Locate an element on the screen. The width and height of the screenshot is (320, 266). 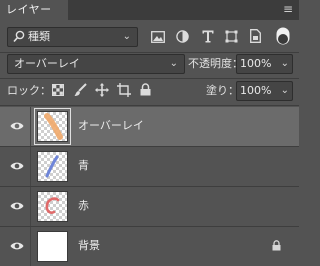
layer-name: オーバーレイ is located at coordinates (111, 125).